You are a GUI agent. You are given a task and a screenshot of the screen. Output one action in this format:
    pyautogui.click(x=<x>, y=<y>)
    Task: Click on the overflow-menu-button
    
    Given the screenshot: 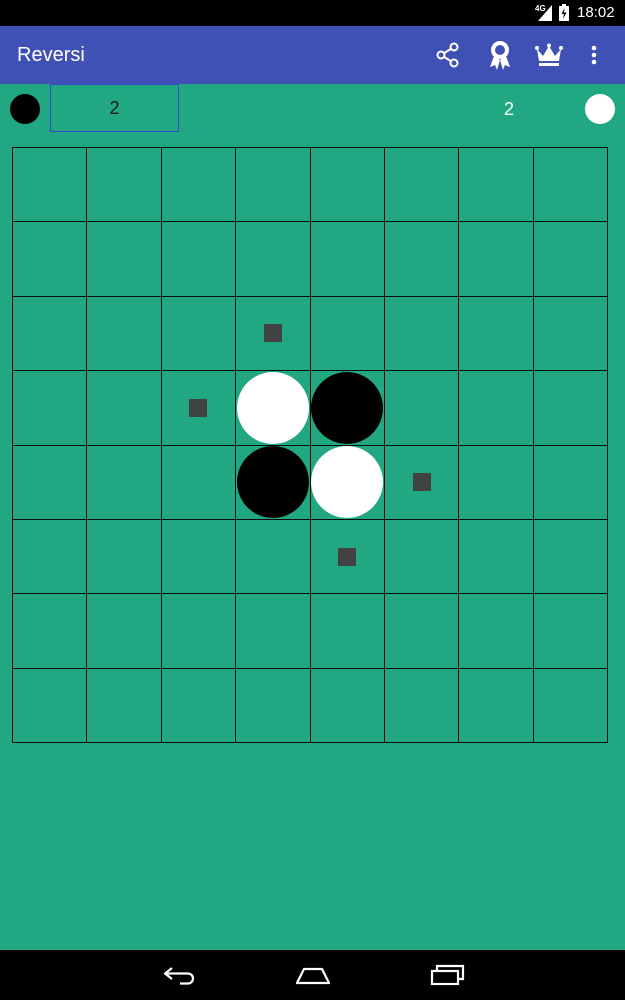 What is the action you would take?
    pyautogui.click(x=594, y=55)
    